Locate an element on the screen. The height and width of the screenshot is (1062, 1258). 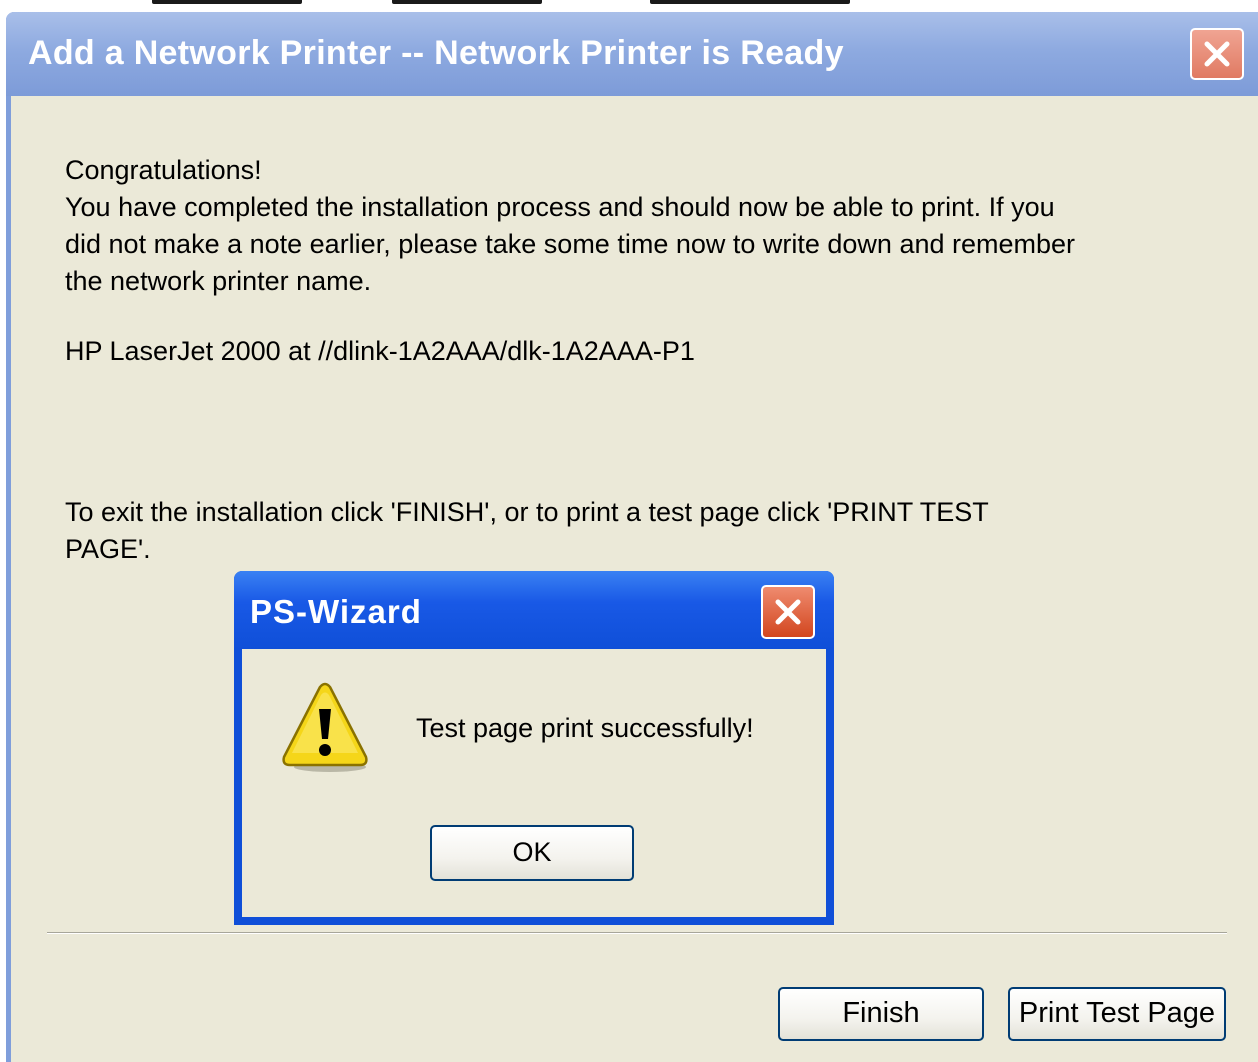
close-button is located at coordinates (1217, 54).